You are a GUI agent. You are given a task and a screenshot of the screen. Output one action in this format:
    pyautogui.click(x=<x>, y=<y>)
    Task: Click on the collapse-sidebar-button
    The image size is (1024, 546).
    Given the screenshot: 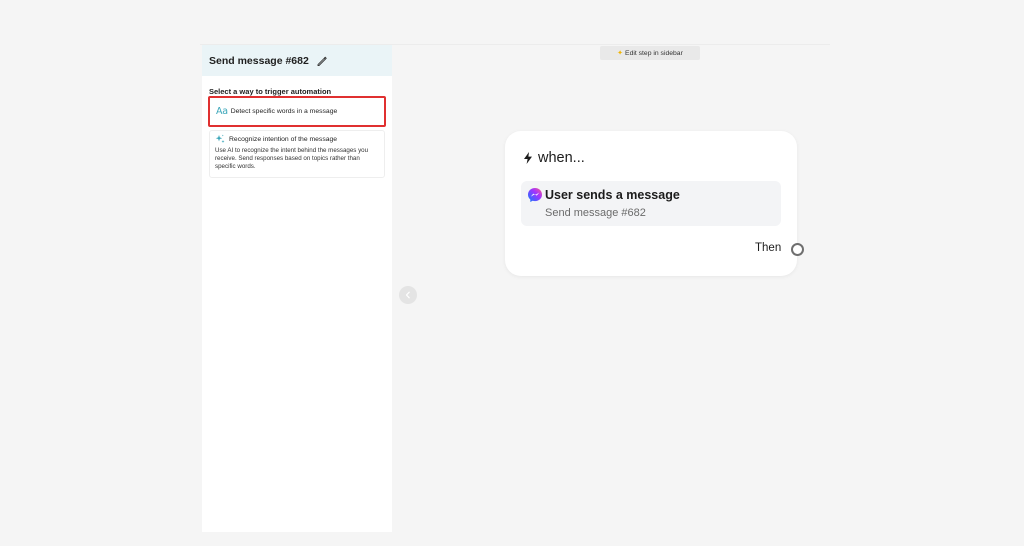 What is the action you would take?
    pyautogui.click(x=408, y=295)
    